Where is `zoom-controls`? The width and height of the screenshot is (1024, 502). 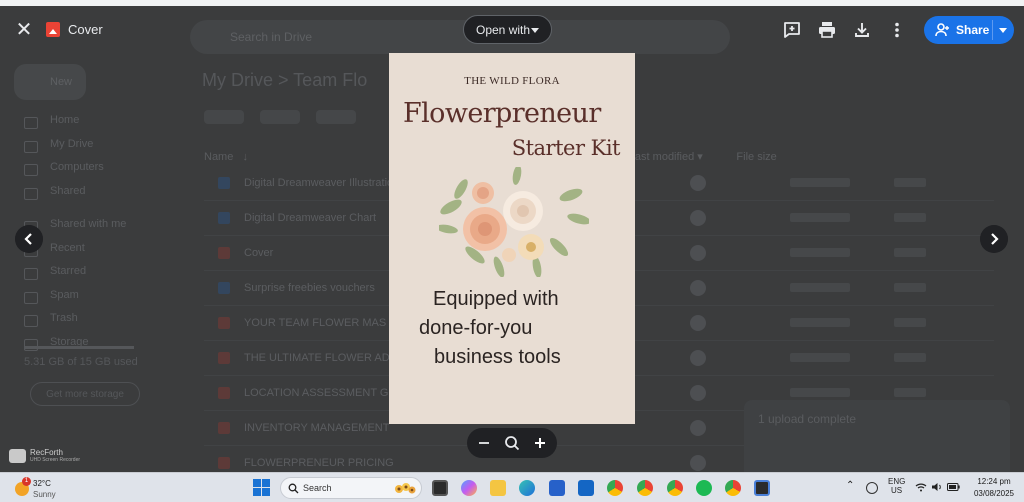
zoom-controls is located at coordinates (512, 443).